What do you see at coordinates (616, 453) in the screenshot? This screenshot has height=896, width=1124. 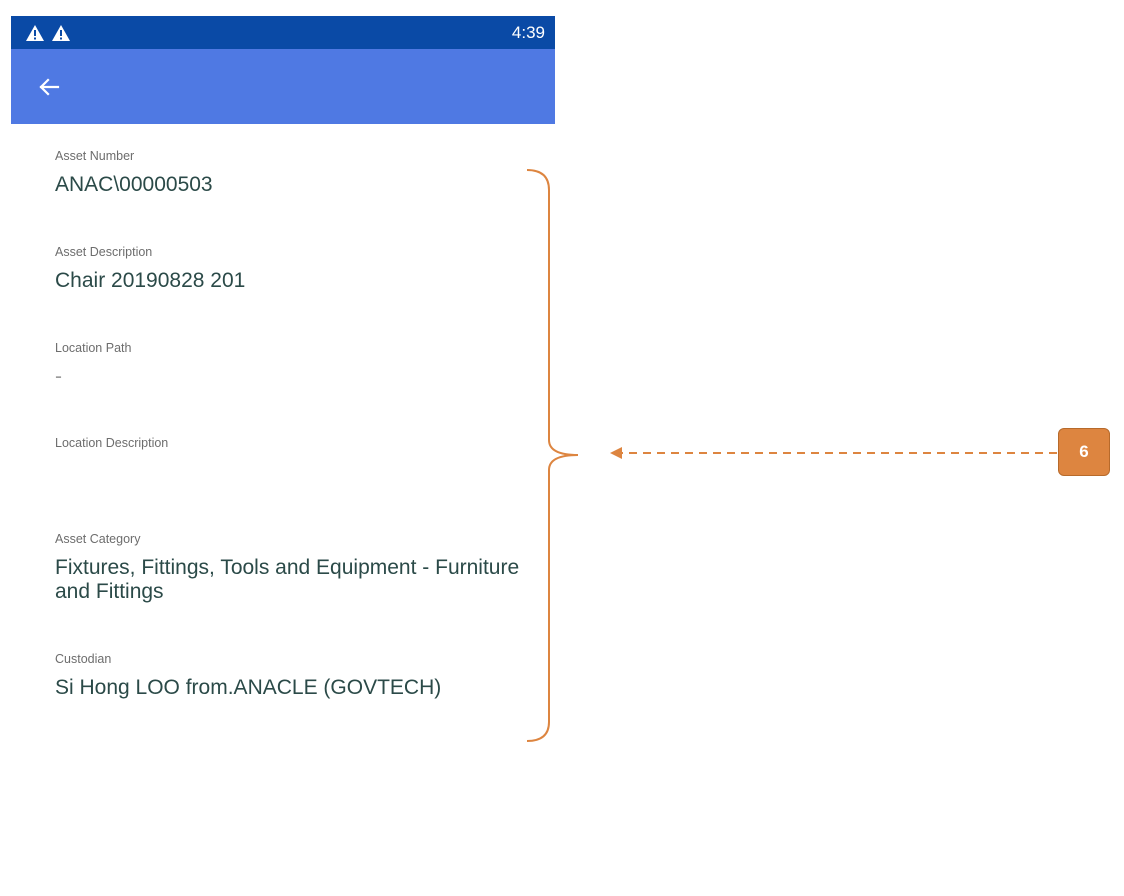 I see `annotation-arrowhead` at bounding box center [616, 453].